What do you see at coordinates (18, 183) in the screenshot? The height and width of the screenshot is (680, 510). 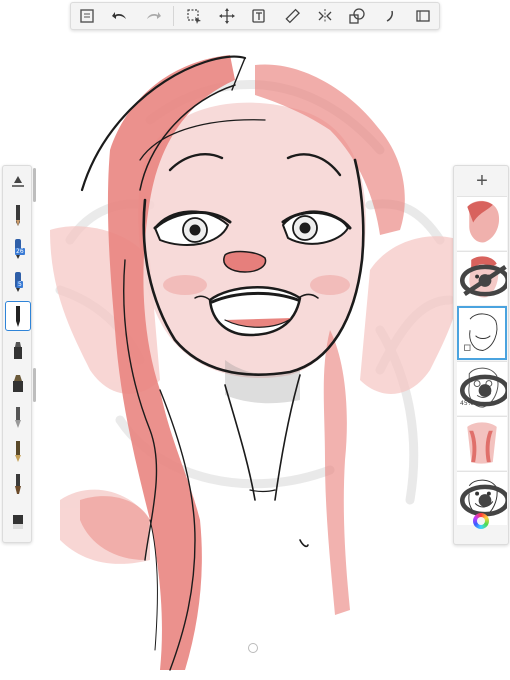 I see `brush-size-slider-icon` at bounding box center [18, 183].